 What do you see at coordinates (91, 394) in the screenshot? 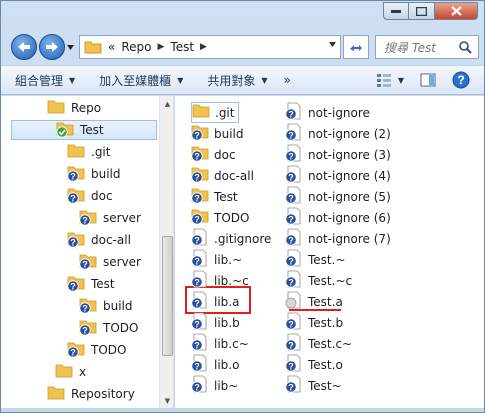
I see `tree-item: Repository` at bounding box center [91, 394].